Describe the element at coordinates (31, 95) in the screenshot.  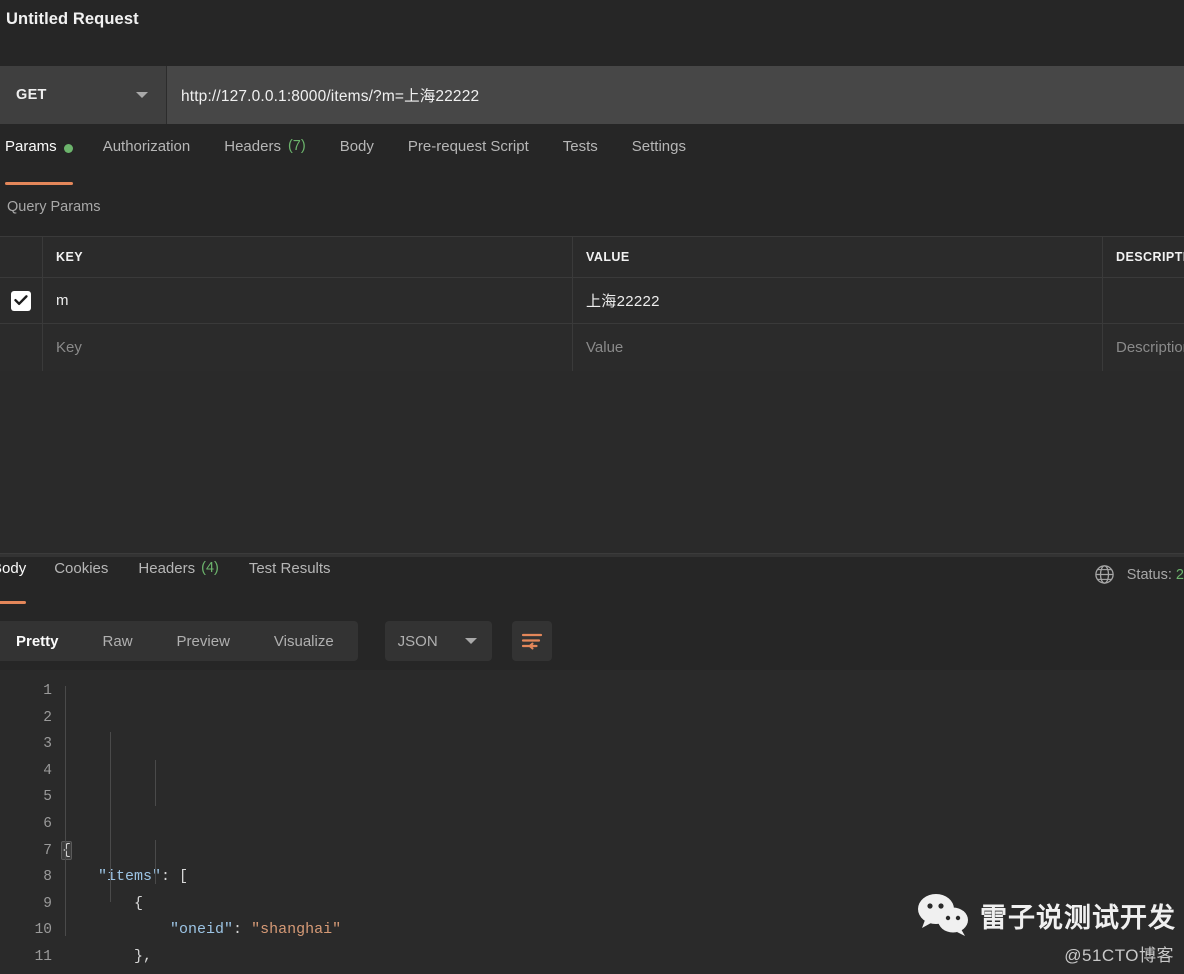
I see `http-method-label: GET` at that location.